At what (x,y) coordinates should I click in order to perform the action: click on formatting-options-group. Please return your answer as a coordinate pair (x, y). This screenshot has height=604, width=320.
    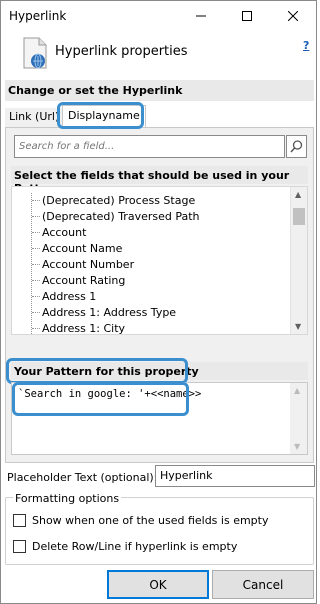
    Looking at the image, I should click on (159, 531).